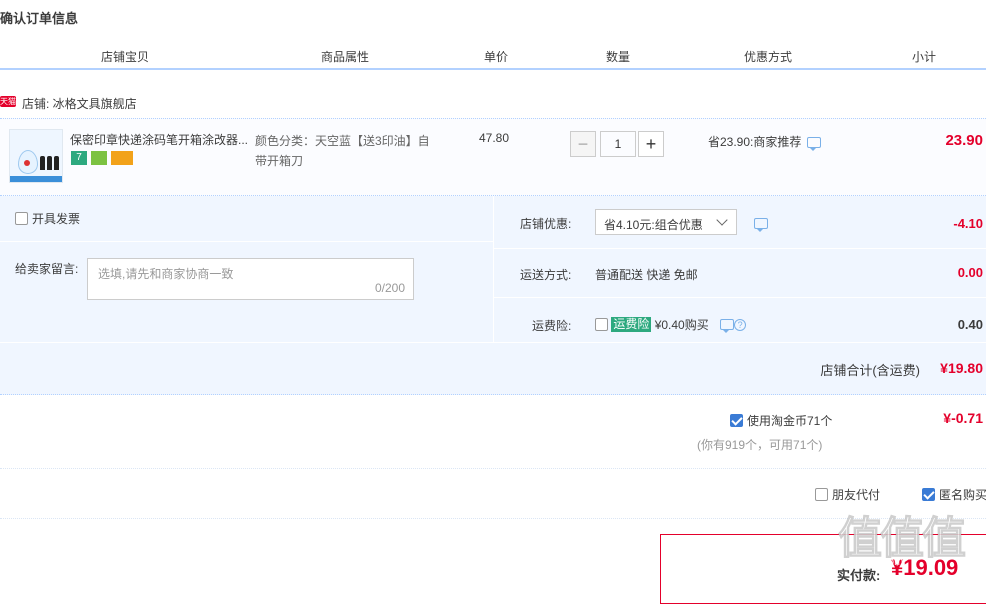 This screenshot has height=604, width=986. Describe the element at coordinates (47, 269) in the screenshot. I see `memo-label: 给卖家留言:` at that location.